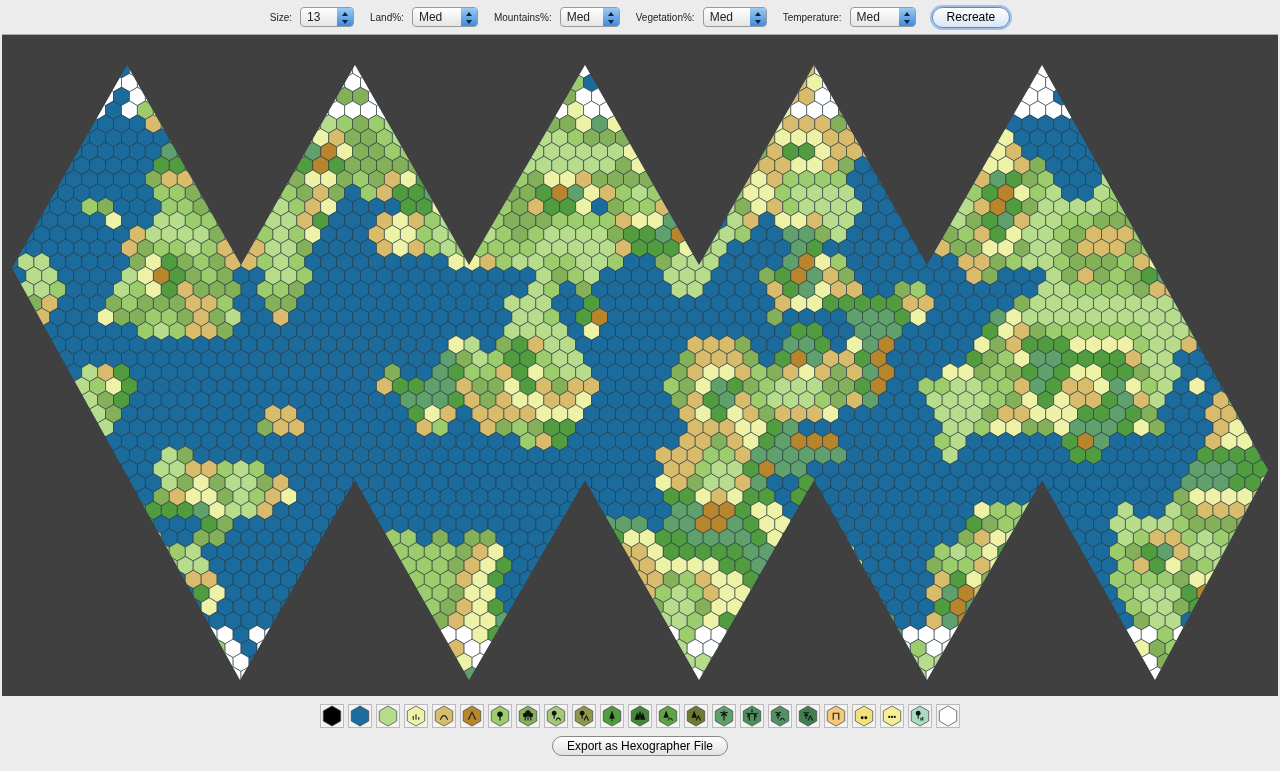  I want to click on field-label: Mountains%:, so click(522, 17).